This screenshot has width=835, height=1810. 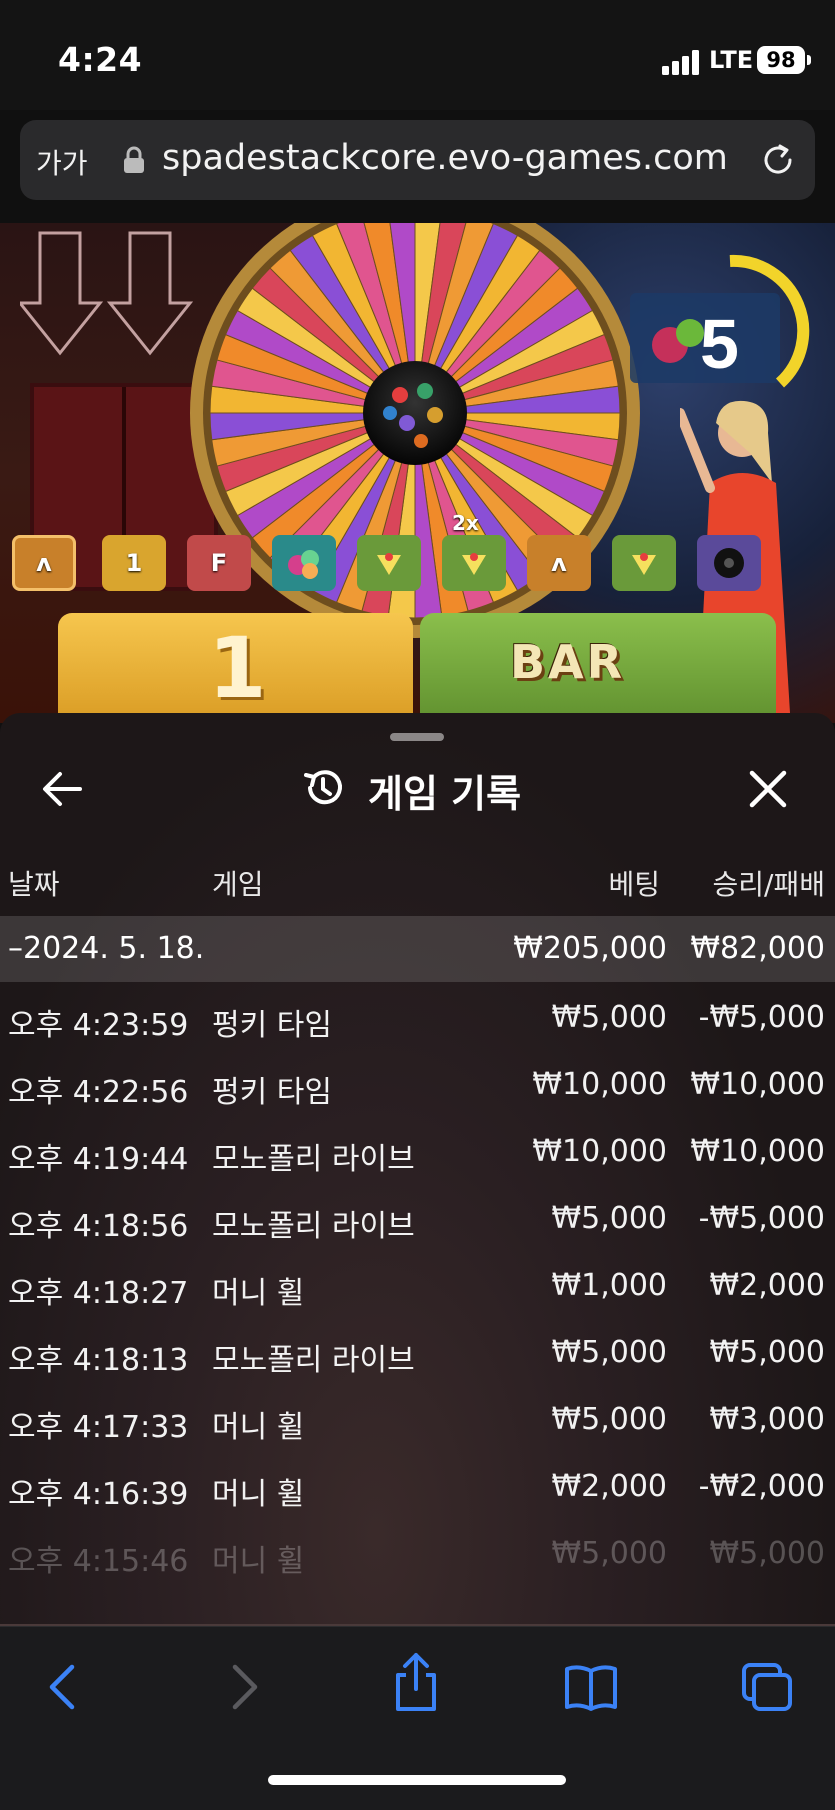 I want to click on reload-icon, so click(x=778, y=160).